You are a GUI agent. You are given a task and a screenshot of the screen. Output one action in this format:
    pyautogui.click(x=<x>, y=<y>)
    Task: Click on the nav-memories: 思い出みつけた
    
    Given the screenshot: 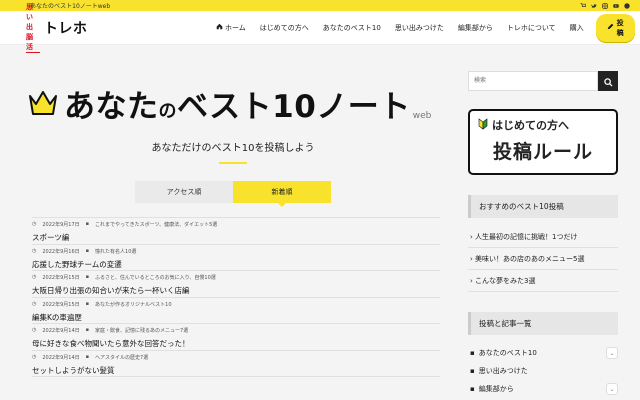 What is the action you would take?
    pyautogui.click(x=419, y=28)
    